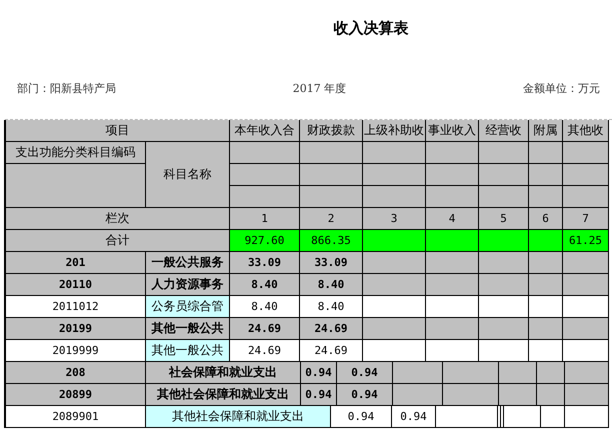 The image size is (612, 430). What do you see at coordinates (223, 373) in the screenshot?
I see `table-cell: 社会保障和就业支出` at bounding box center [223, 373].